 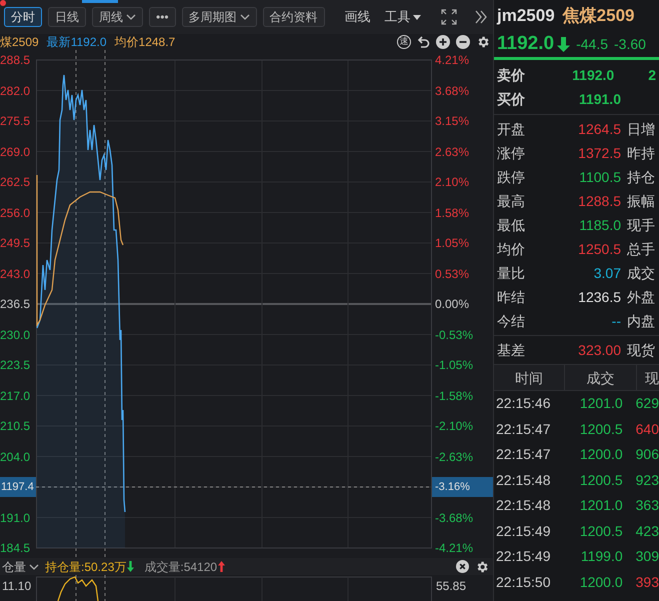 What do you see at coordinates (598, 16) in the screenshot?
I see `contract-name: 焦煤2509` at bounding box center [598, 16].